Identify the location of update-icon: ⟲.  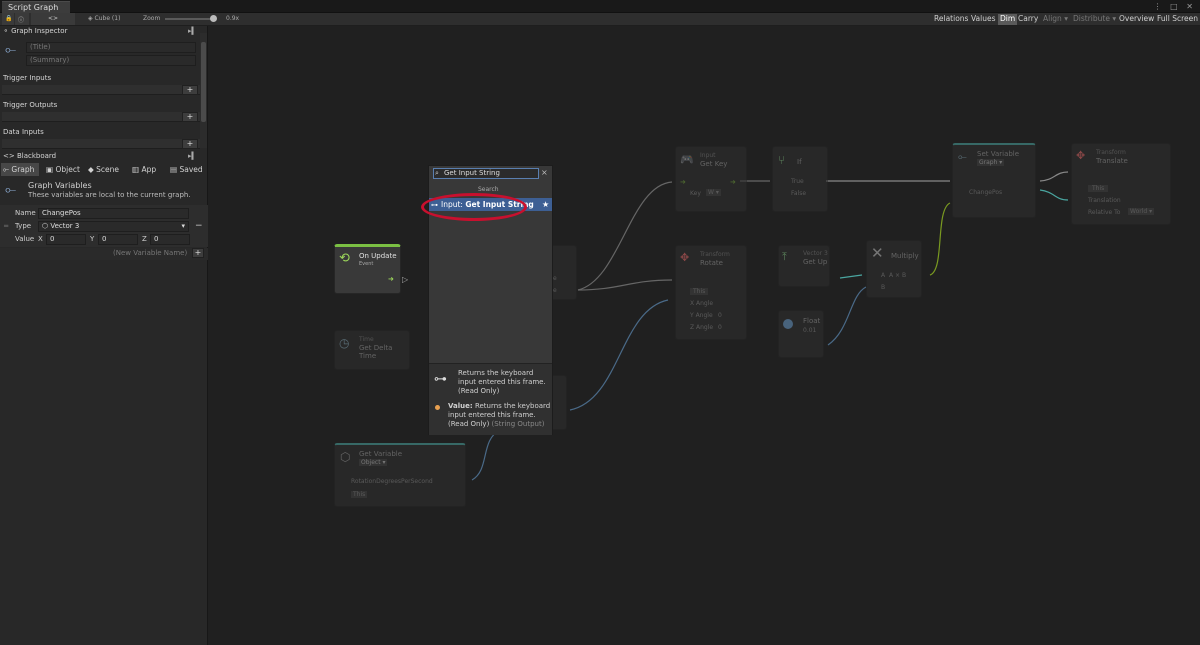
(344, 258).